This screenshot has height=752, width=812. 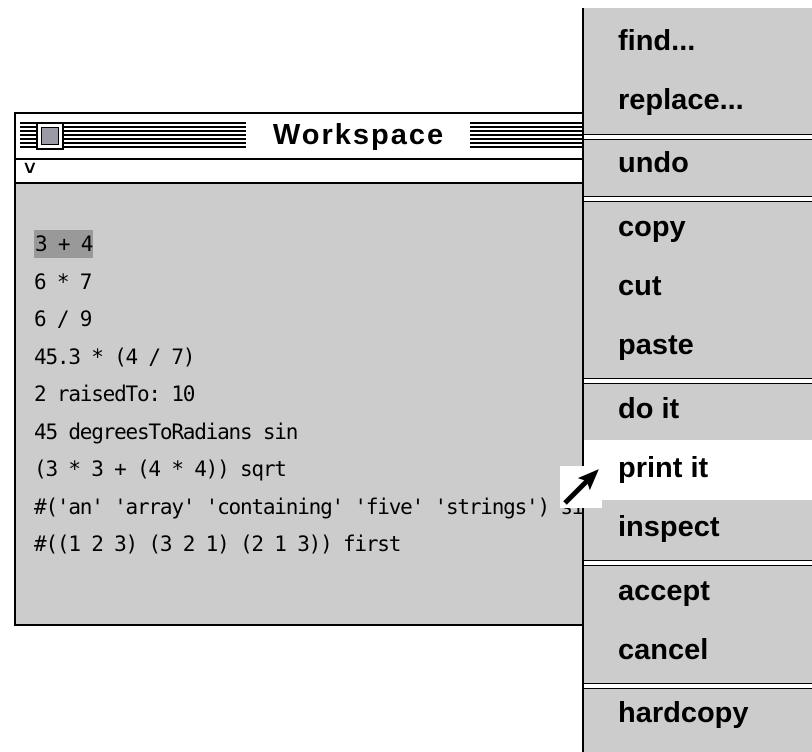 What do you see at coordinates (323, 245) in the screenshot?
I see `code-line-selected: 3 + 4` at bounding box center [323, 245].